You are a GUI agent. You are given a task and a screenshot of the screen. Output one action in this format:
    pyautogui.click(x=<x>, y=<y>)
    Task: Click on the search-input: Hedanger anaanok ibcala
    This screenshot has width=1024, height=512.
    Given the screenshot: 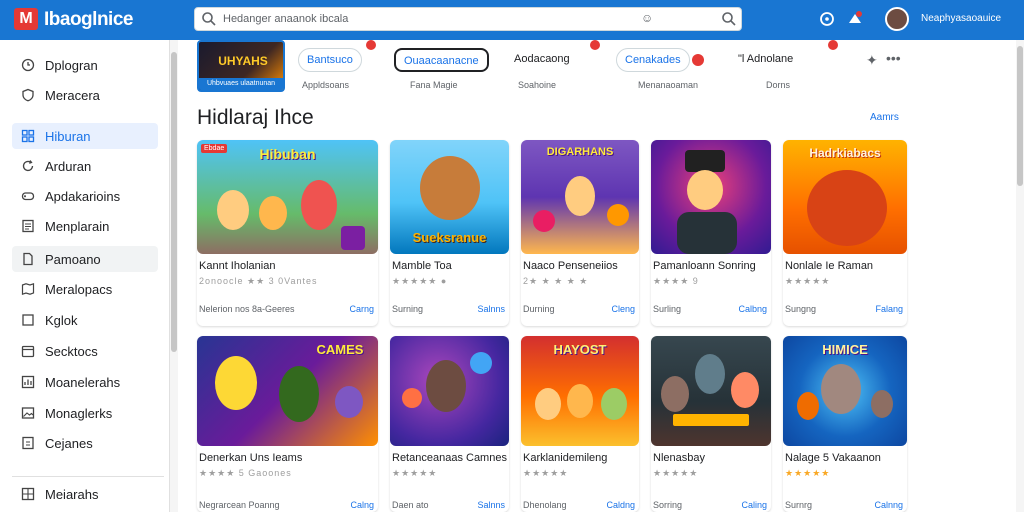 What is the action you would take?
    pyautogui.click(x=285, y=19)
    